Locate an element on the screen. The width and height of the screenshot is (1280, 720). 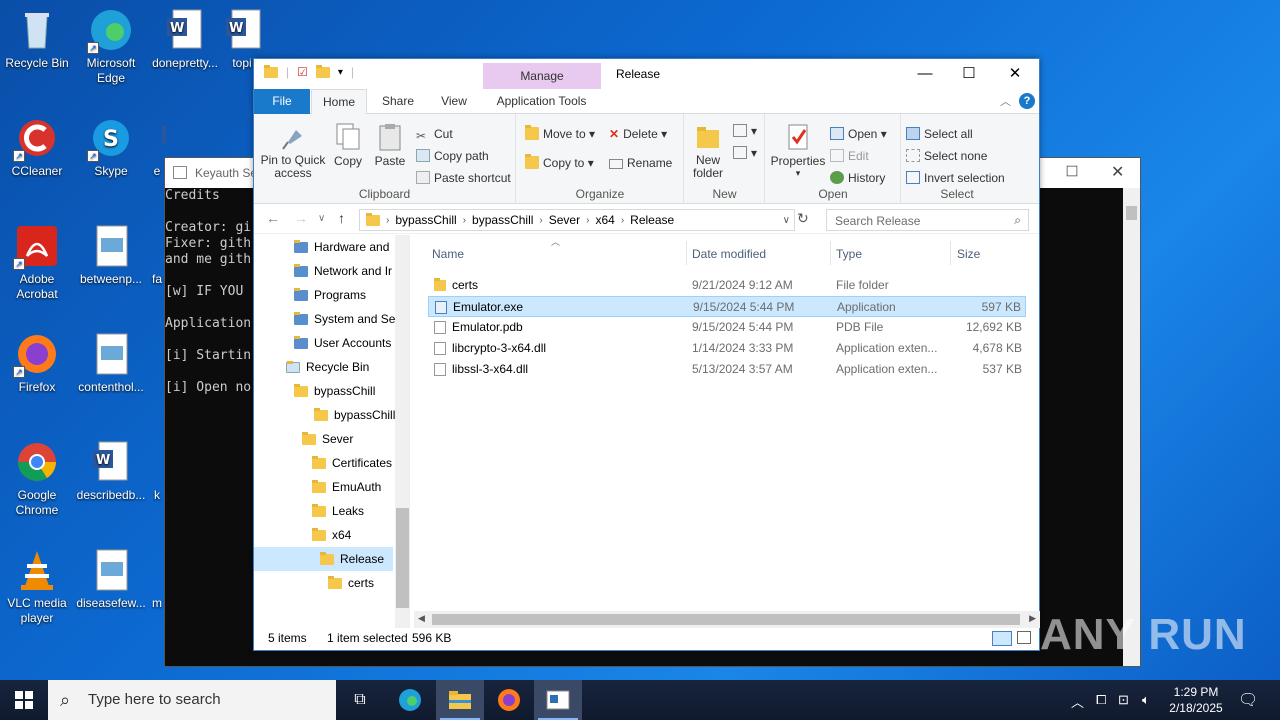
invert-selection-button: Invert selection is located at coordinates (955, 178).